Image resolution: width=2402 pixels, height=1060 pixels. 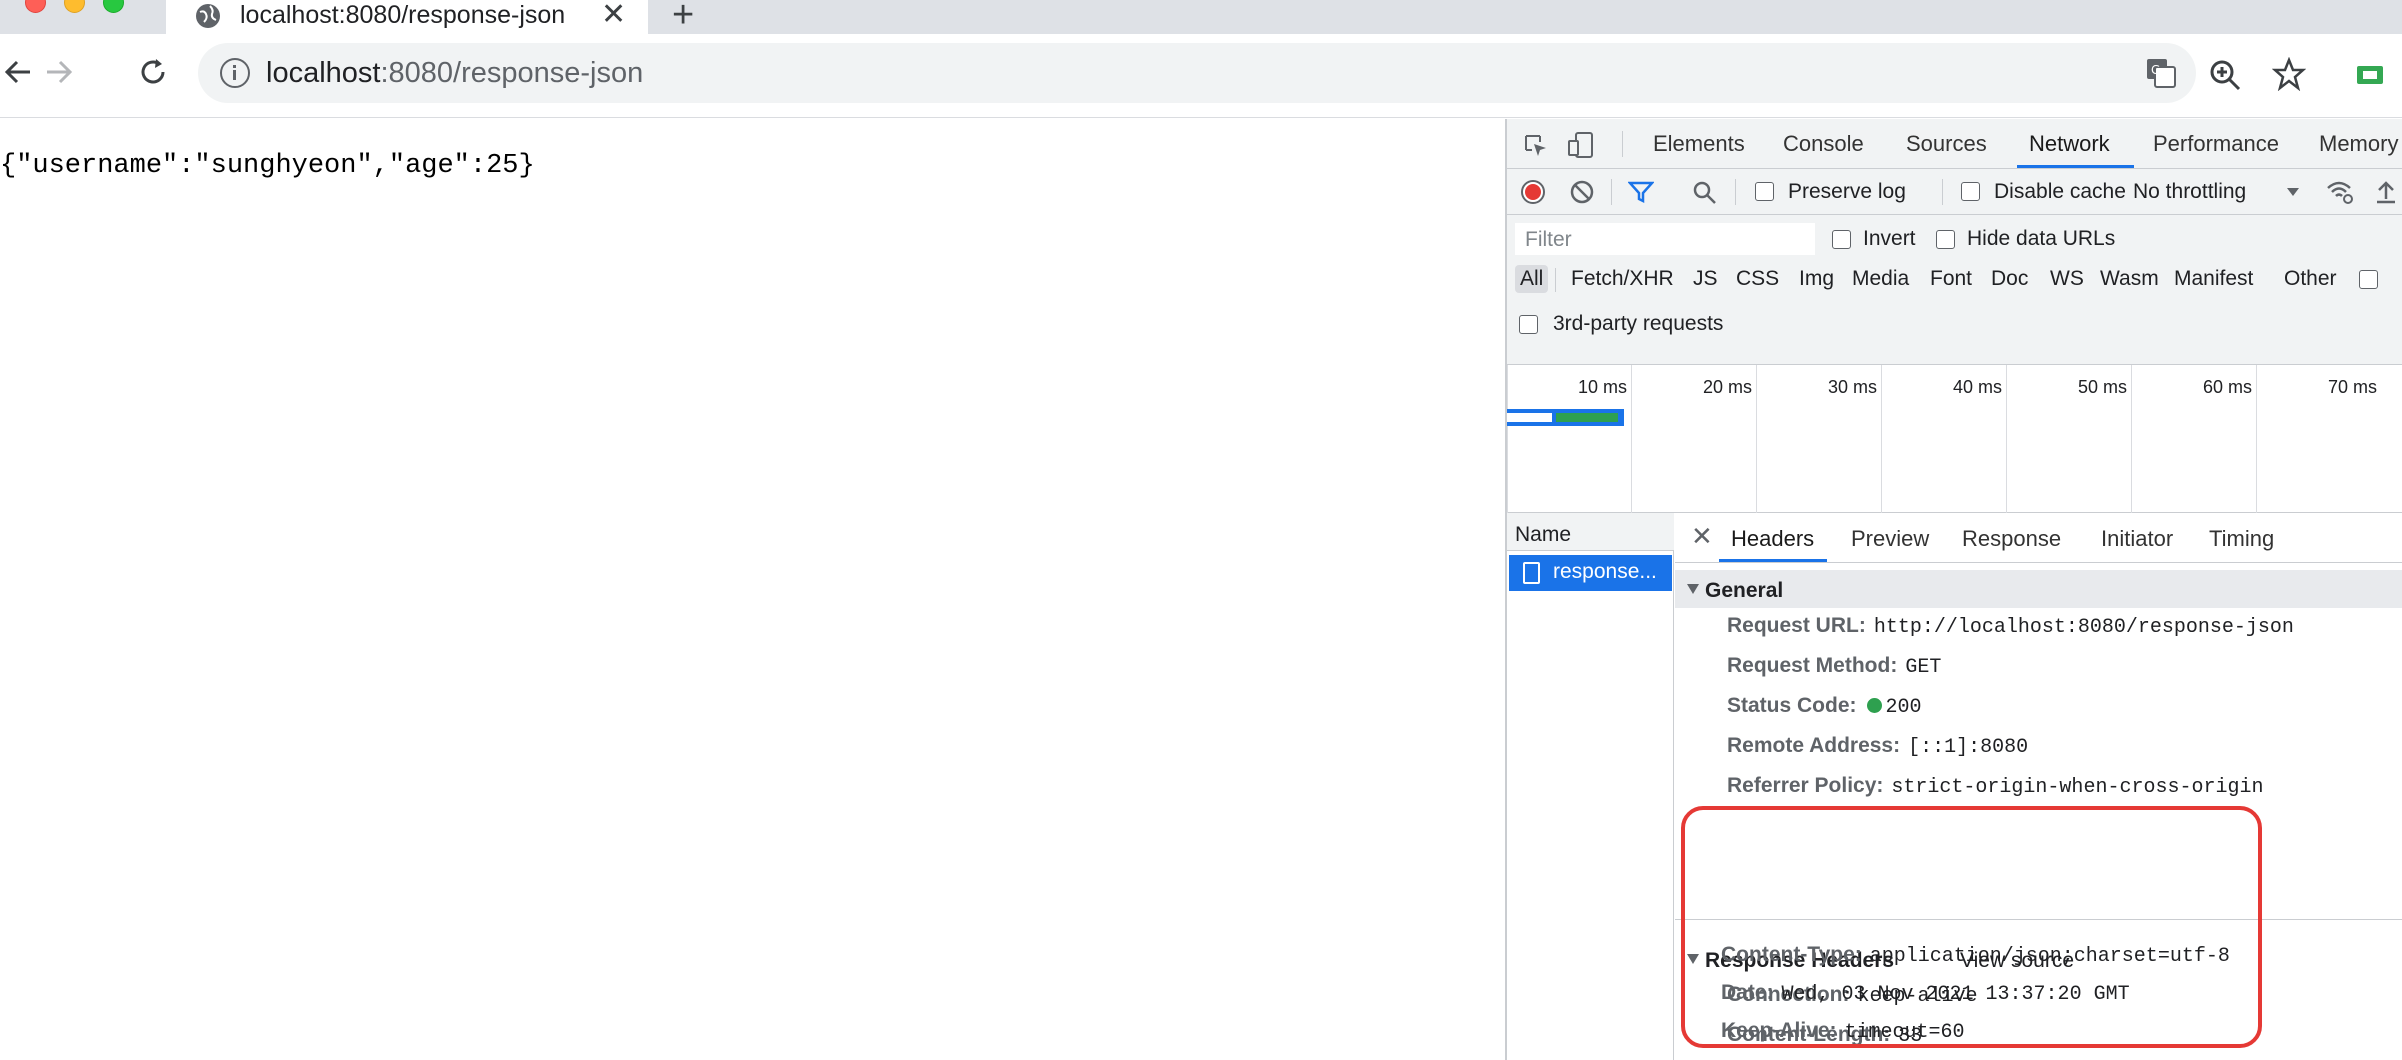 I want to click on throttling-select: No throttling, so click(x=2189, y=192).